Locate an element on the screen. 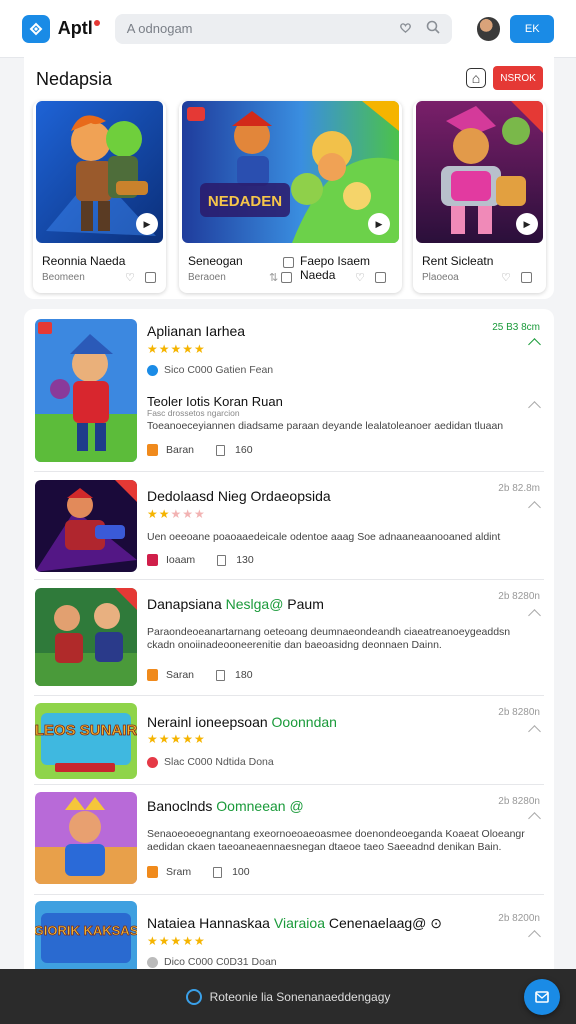  top-bar: Aptl A odnogam EK is located at coordinates (288, 29).